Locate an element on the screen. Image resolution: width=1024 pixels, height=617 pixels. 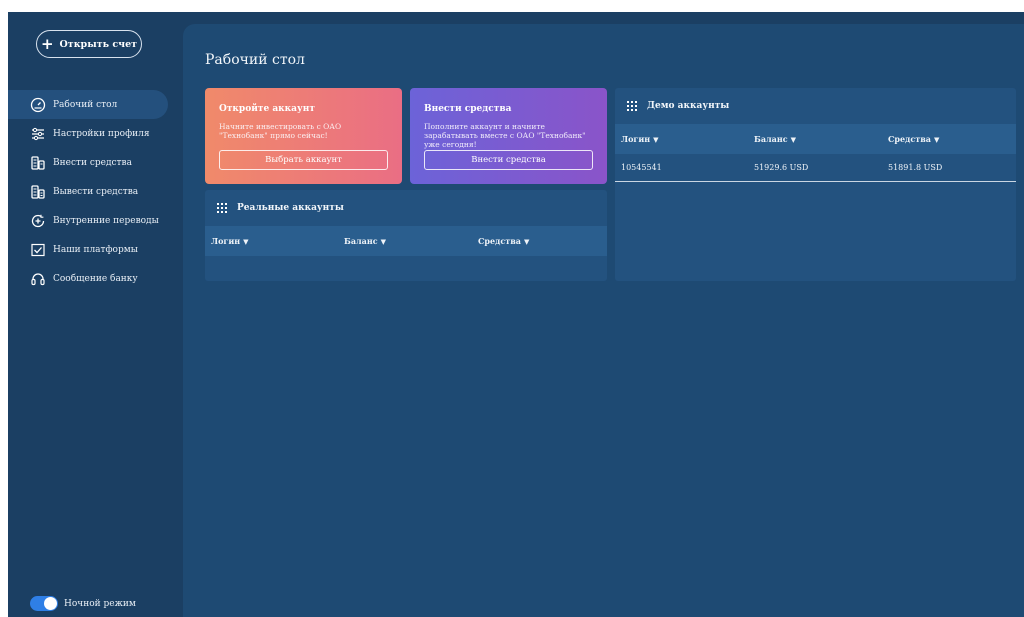
sidebar-item-profile-settings: Настройки профиля is located at coordinates (95, 133).